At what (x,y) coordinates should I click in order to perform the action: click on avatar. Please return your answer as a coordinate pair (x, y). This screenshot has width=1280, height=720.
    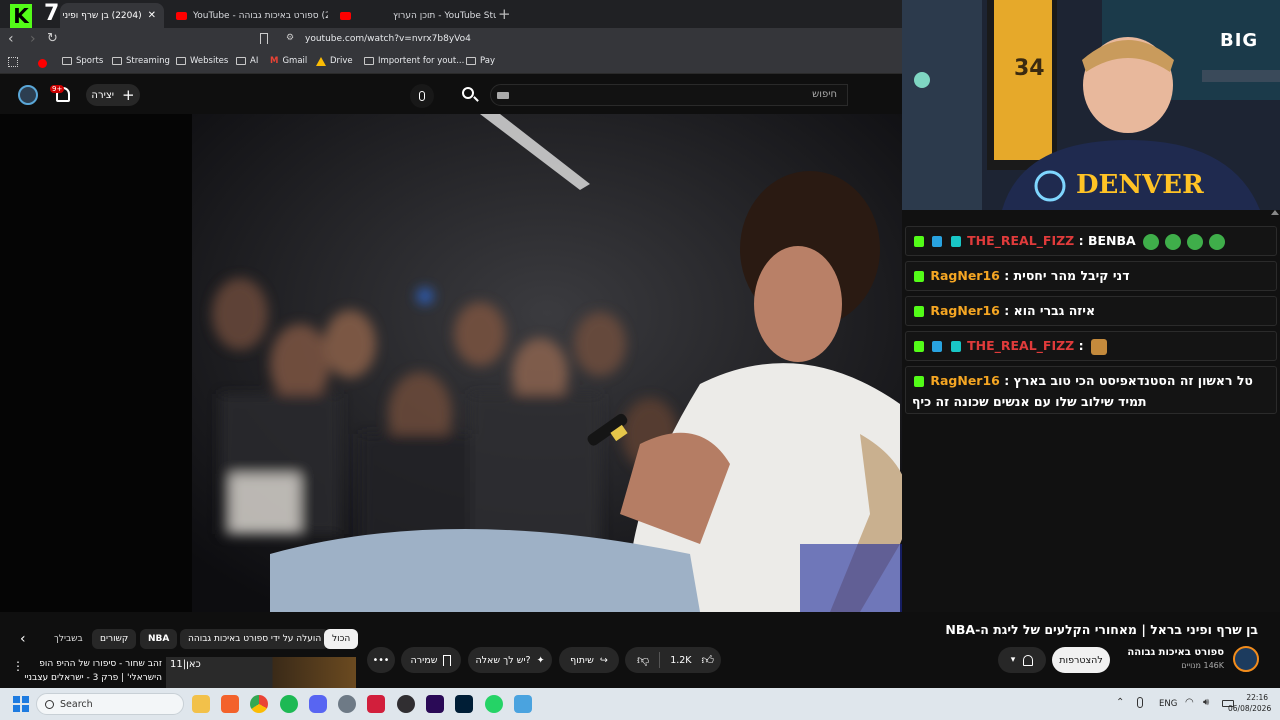
    Looking at the image, I should click on (28, 95).